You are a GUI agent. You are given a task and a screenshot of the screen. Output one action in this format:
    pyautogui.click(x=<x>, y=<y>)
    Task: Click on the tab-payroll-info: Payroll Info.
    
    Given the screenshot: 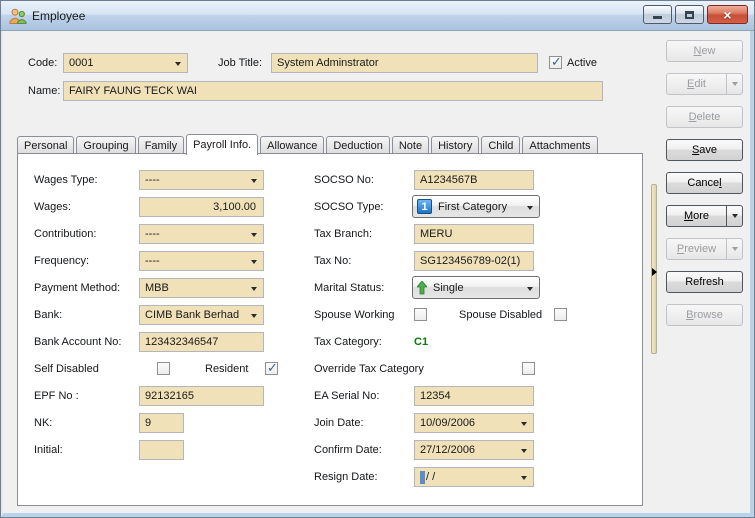 What is the action you would take?
    pyautogui.click(x=222, y=144)
    